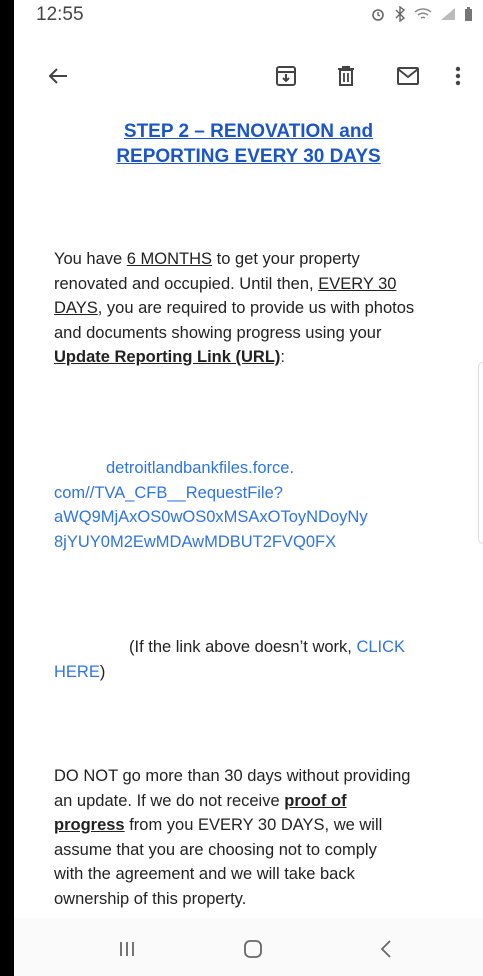  What do you see at coordinates (248, 17) in the screenshot?
I see `status-bar: 12:55` at bounding box center [248, 17].